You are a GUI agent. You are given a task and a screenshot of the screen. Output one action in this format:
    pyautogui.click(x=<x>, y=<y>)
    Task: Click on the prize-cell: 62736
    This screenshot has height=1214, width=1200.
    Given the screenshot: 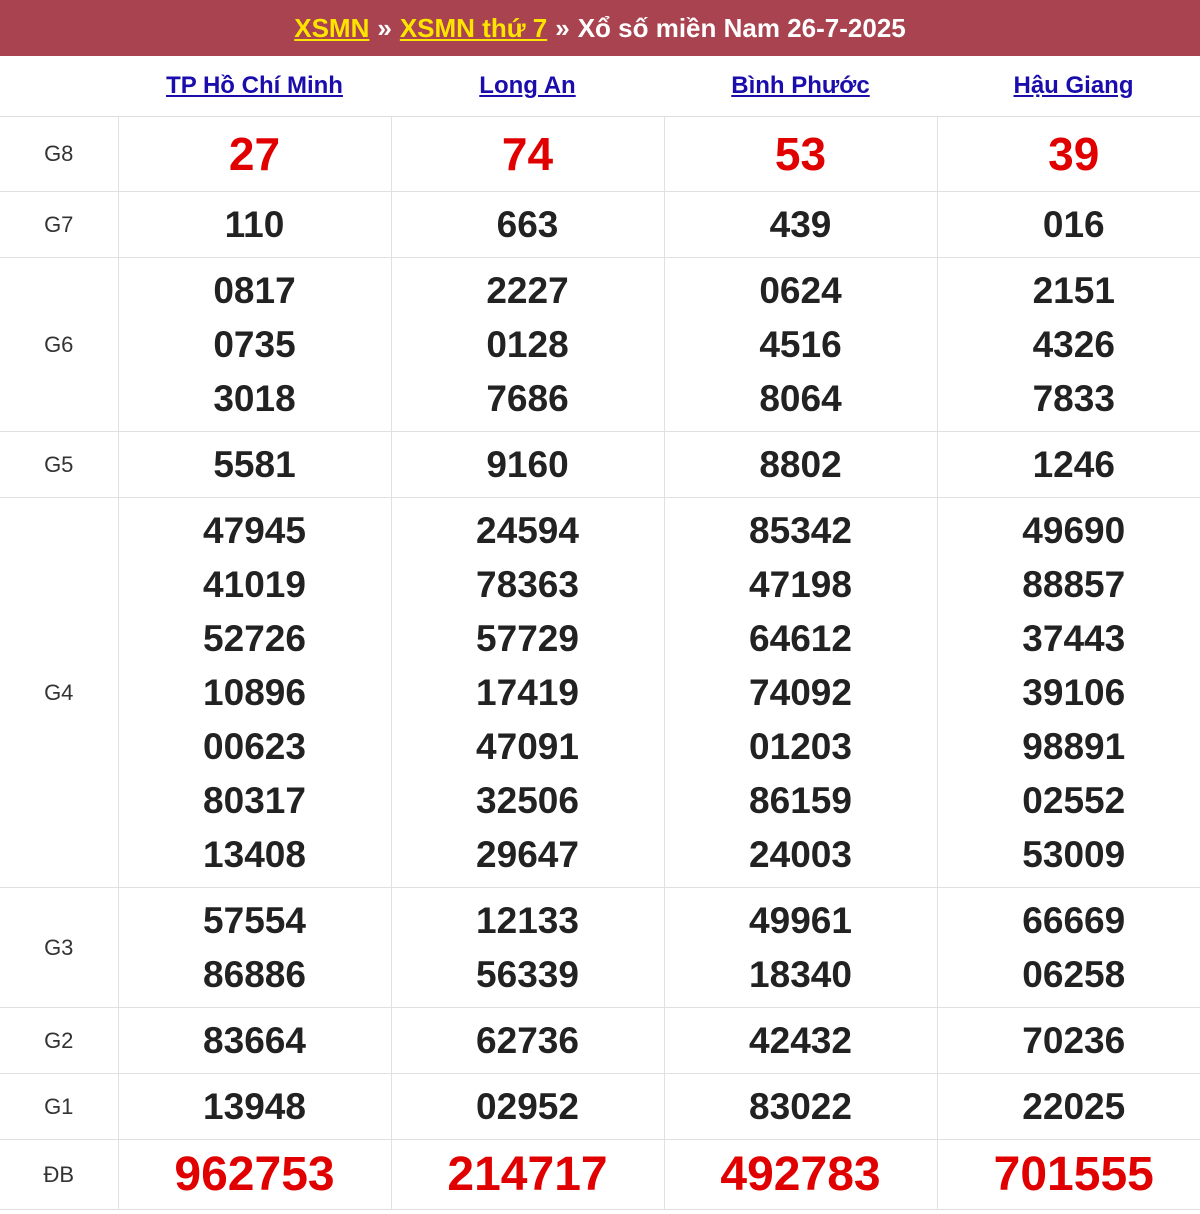 What is the action you would take?
    pyautogui.click(x=527, y=1040)
    